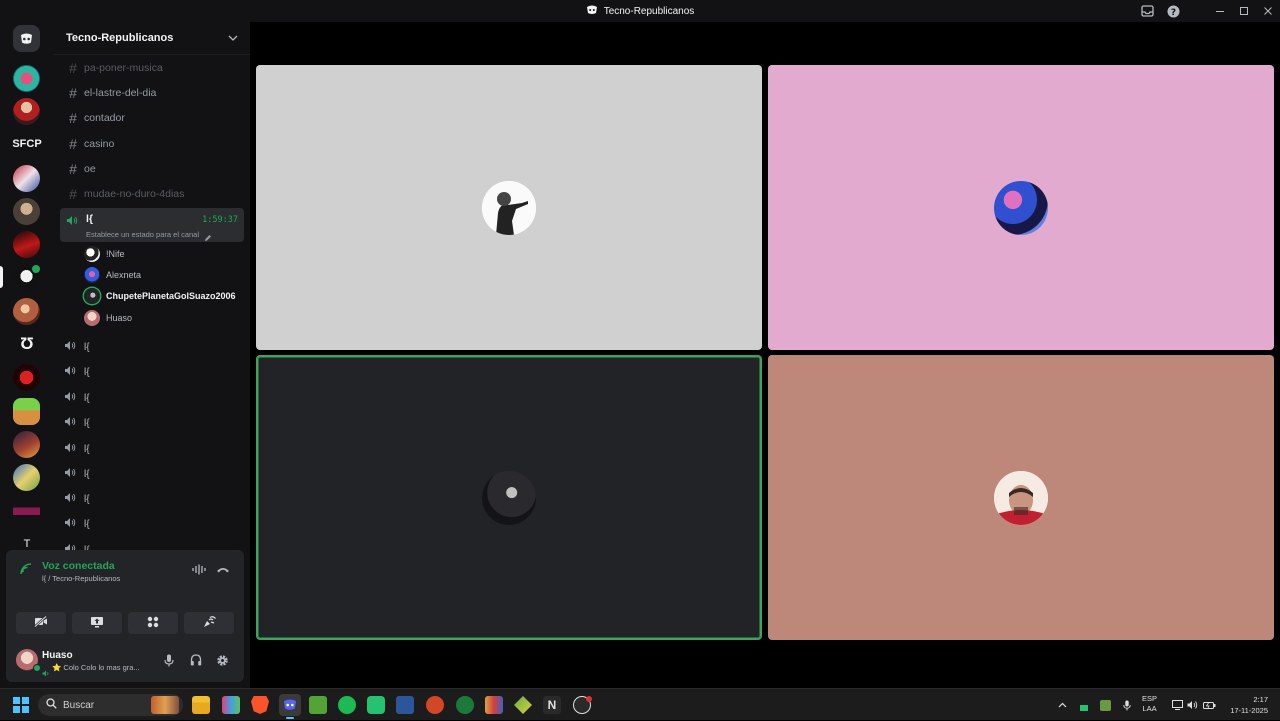 This screenshot has height=721, width=1280. What do you see at coordinates (290, 705) in the screenshot?
I see `discord-taskbar-icon` at bounding box center [290, 705].